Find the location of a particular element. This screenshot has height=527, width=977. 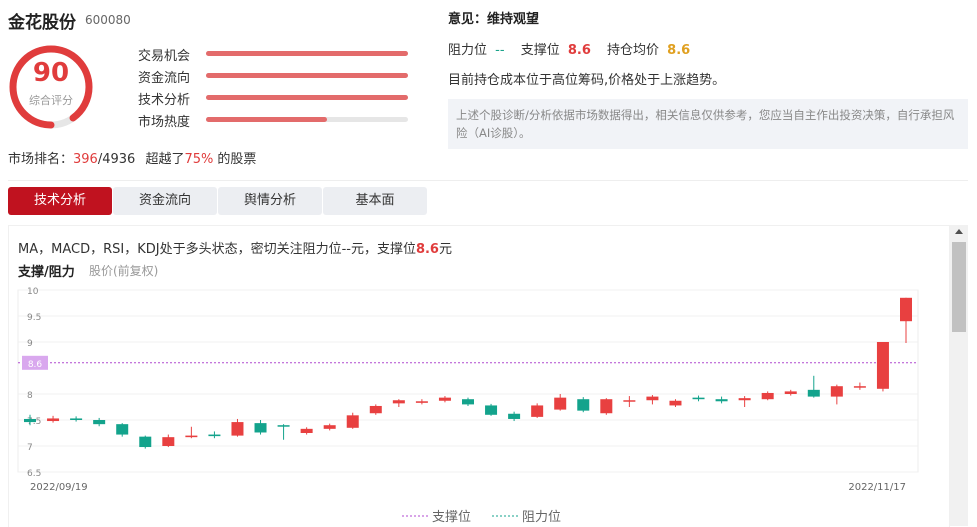

legend-support: 支撑位 is located at coordinates (451, 517).